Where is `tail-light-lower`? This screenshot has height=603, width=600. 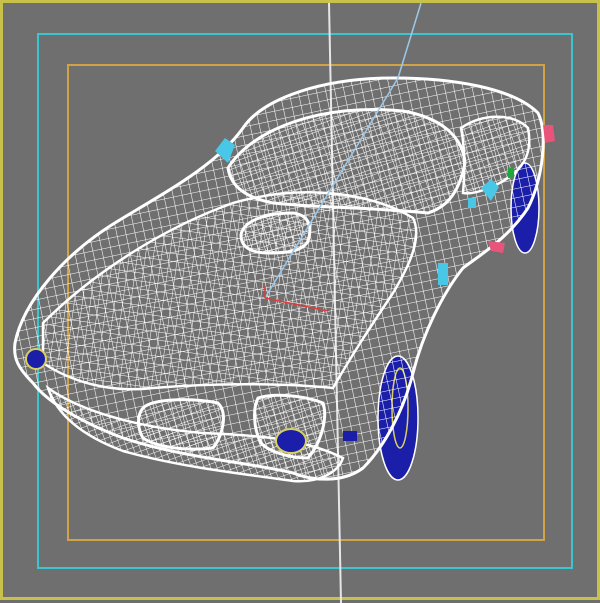
tail-light-lower is located at coordinates (496, 247).